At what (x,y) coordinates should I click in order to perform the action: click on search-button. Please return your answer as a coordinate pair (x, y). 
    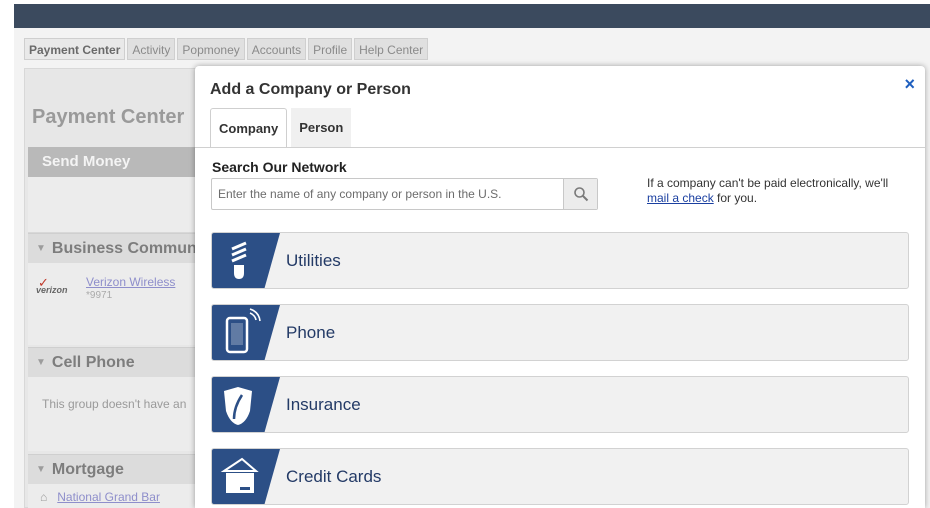
    Looking at the image, I should click on (580, 194).